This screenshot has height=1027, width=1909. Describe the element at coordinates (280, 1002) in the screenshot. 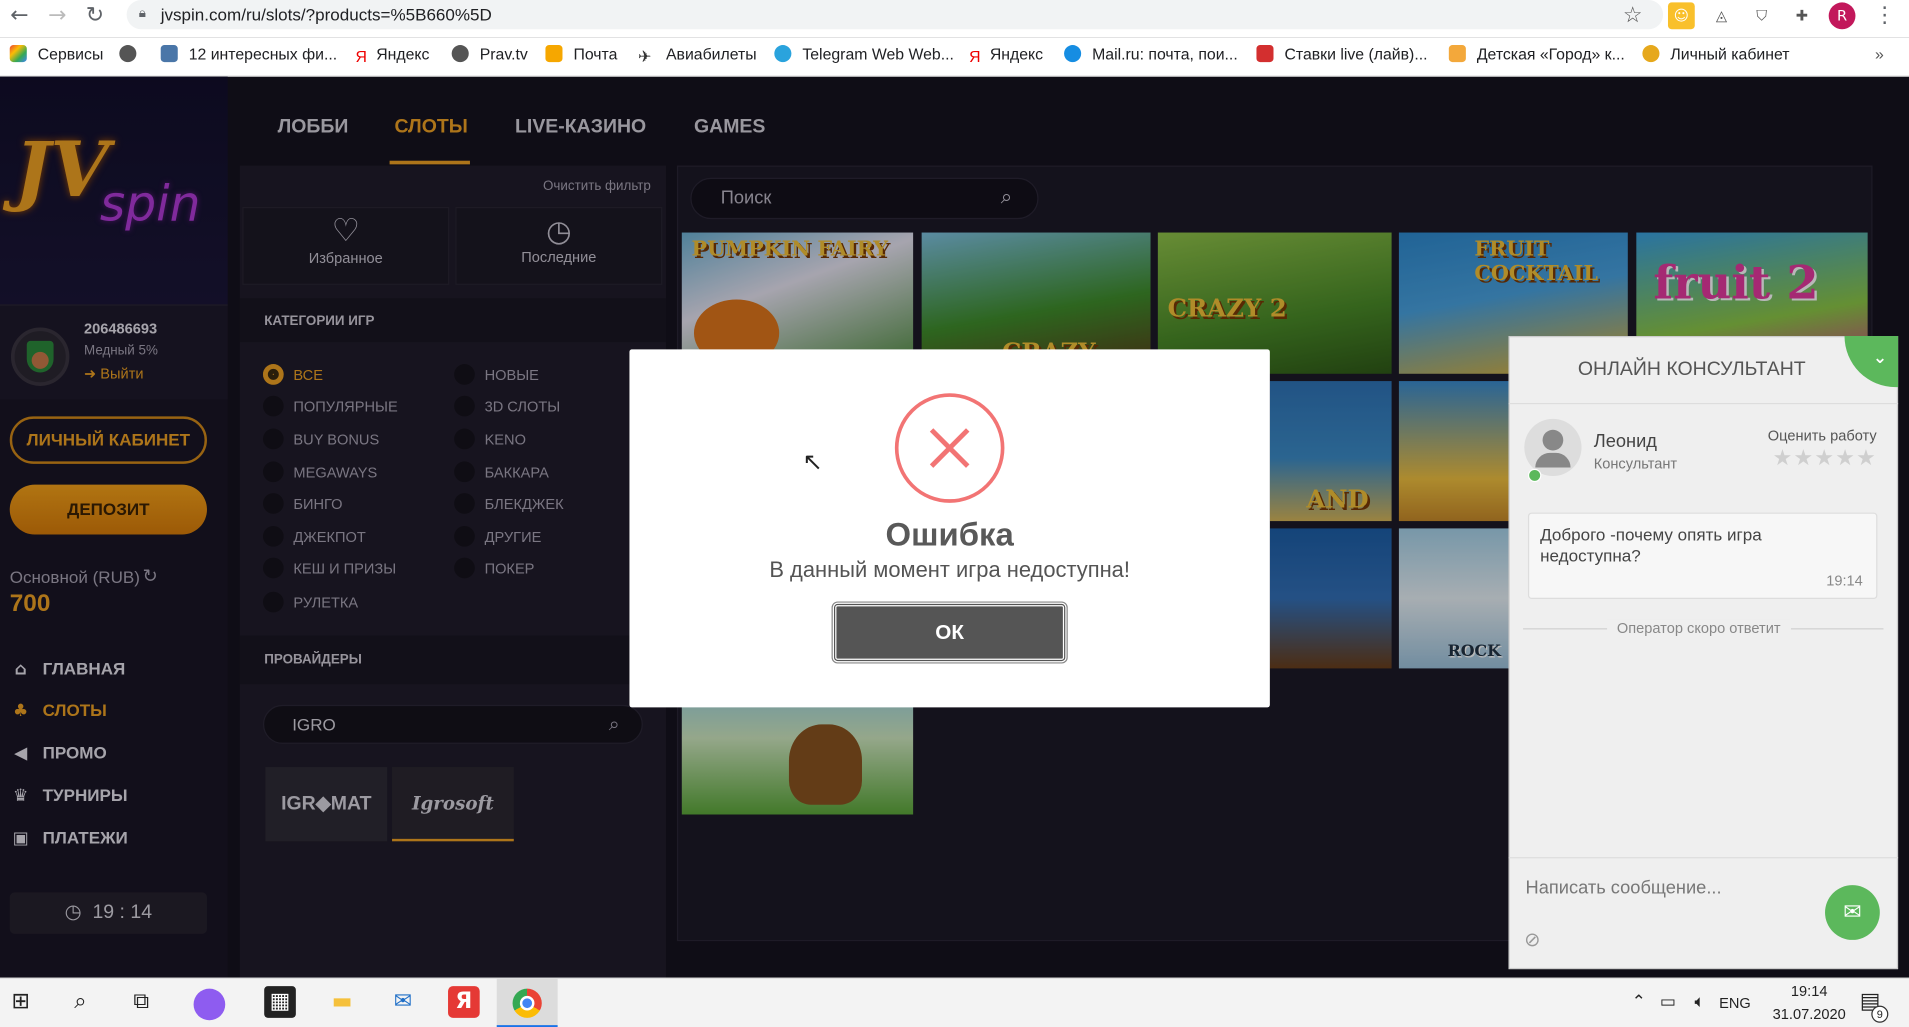

I see `store-icon: ▦` at that location.